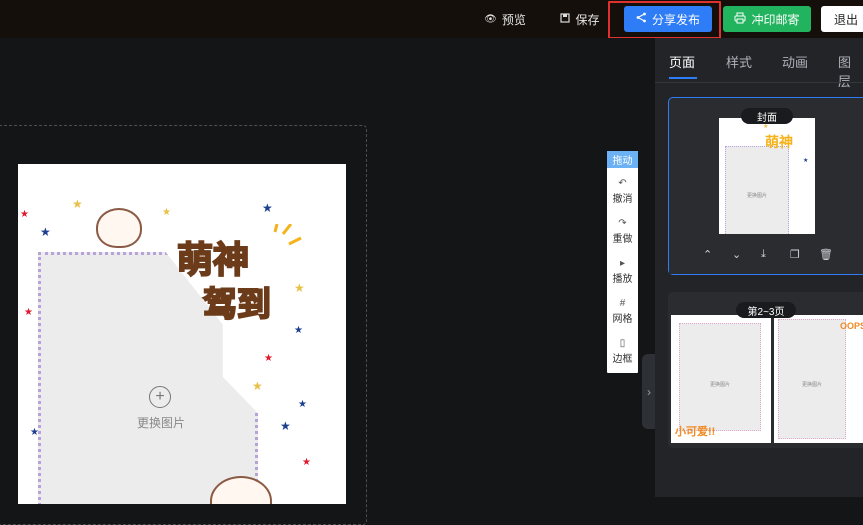 The width and height of the screenshot is (863, 525). Describe the element at coordinates (622, 279) in the screenshot. I see `play-label: 播放` at that location.